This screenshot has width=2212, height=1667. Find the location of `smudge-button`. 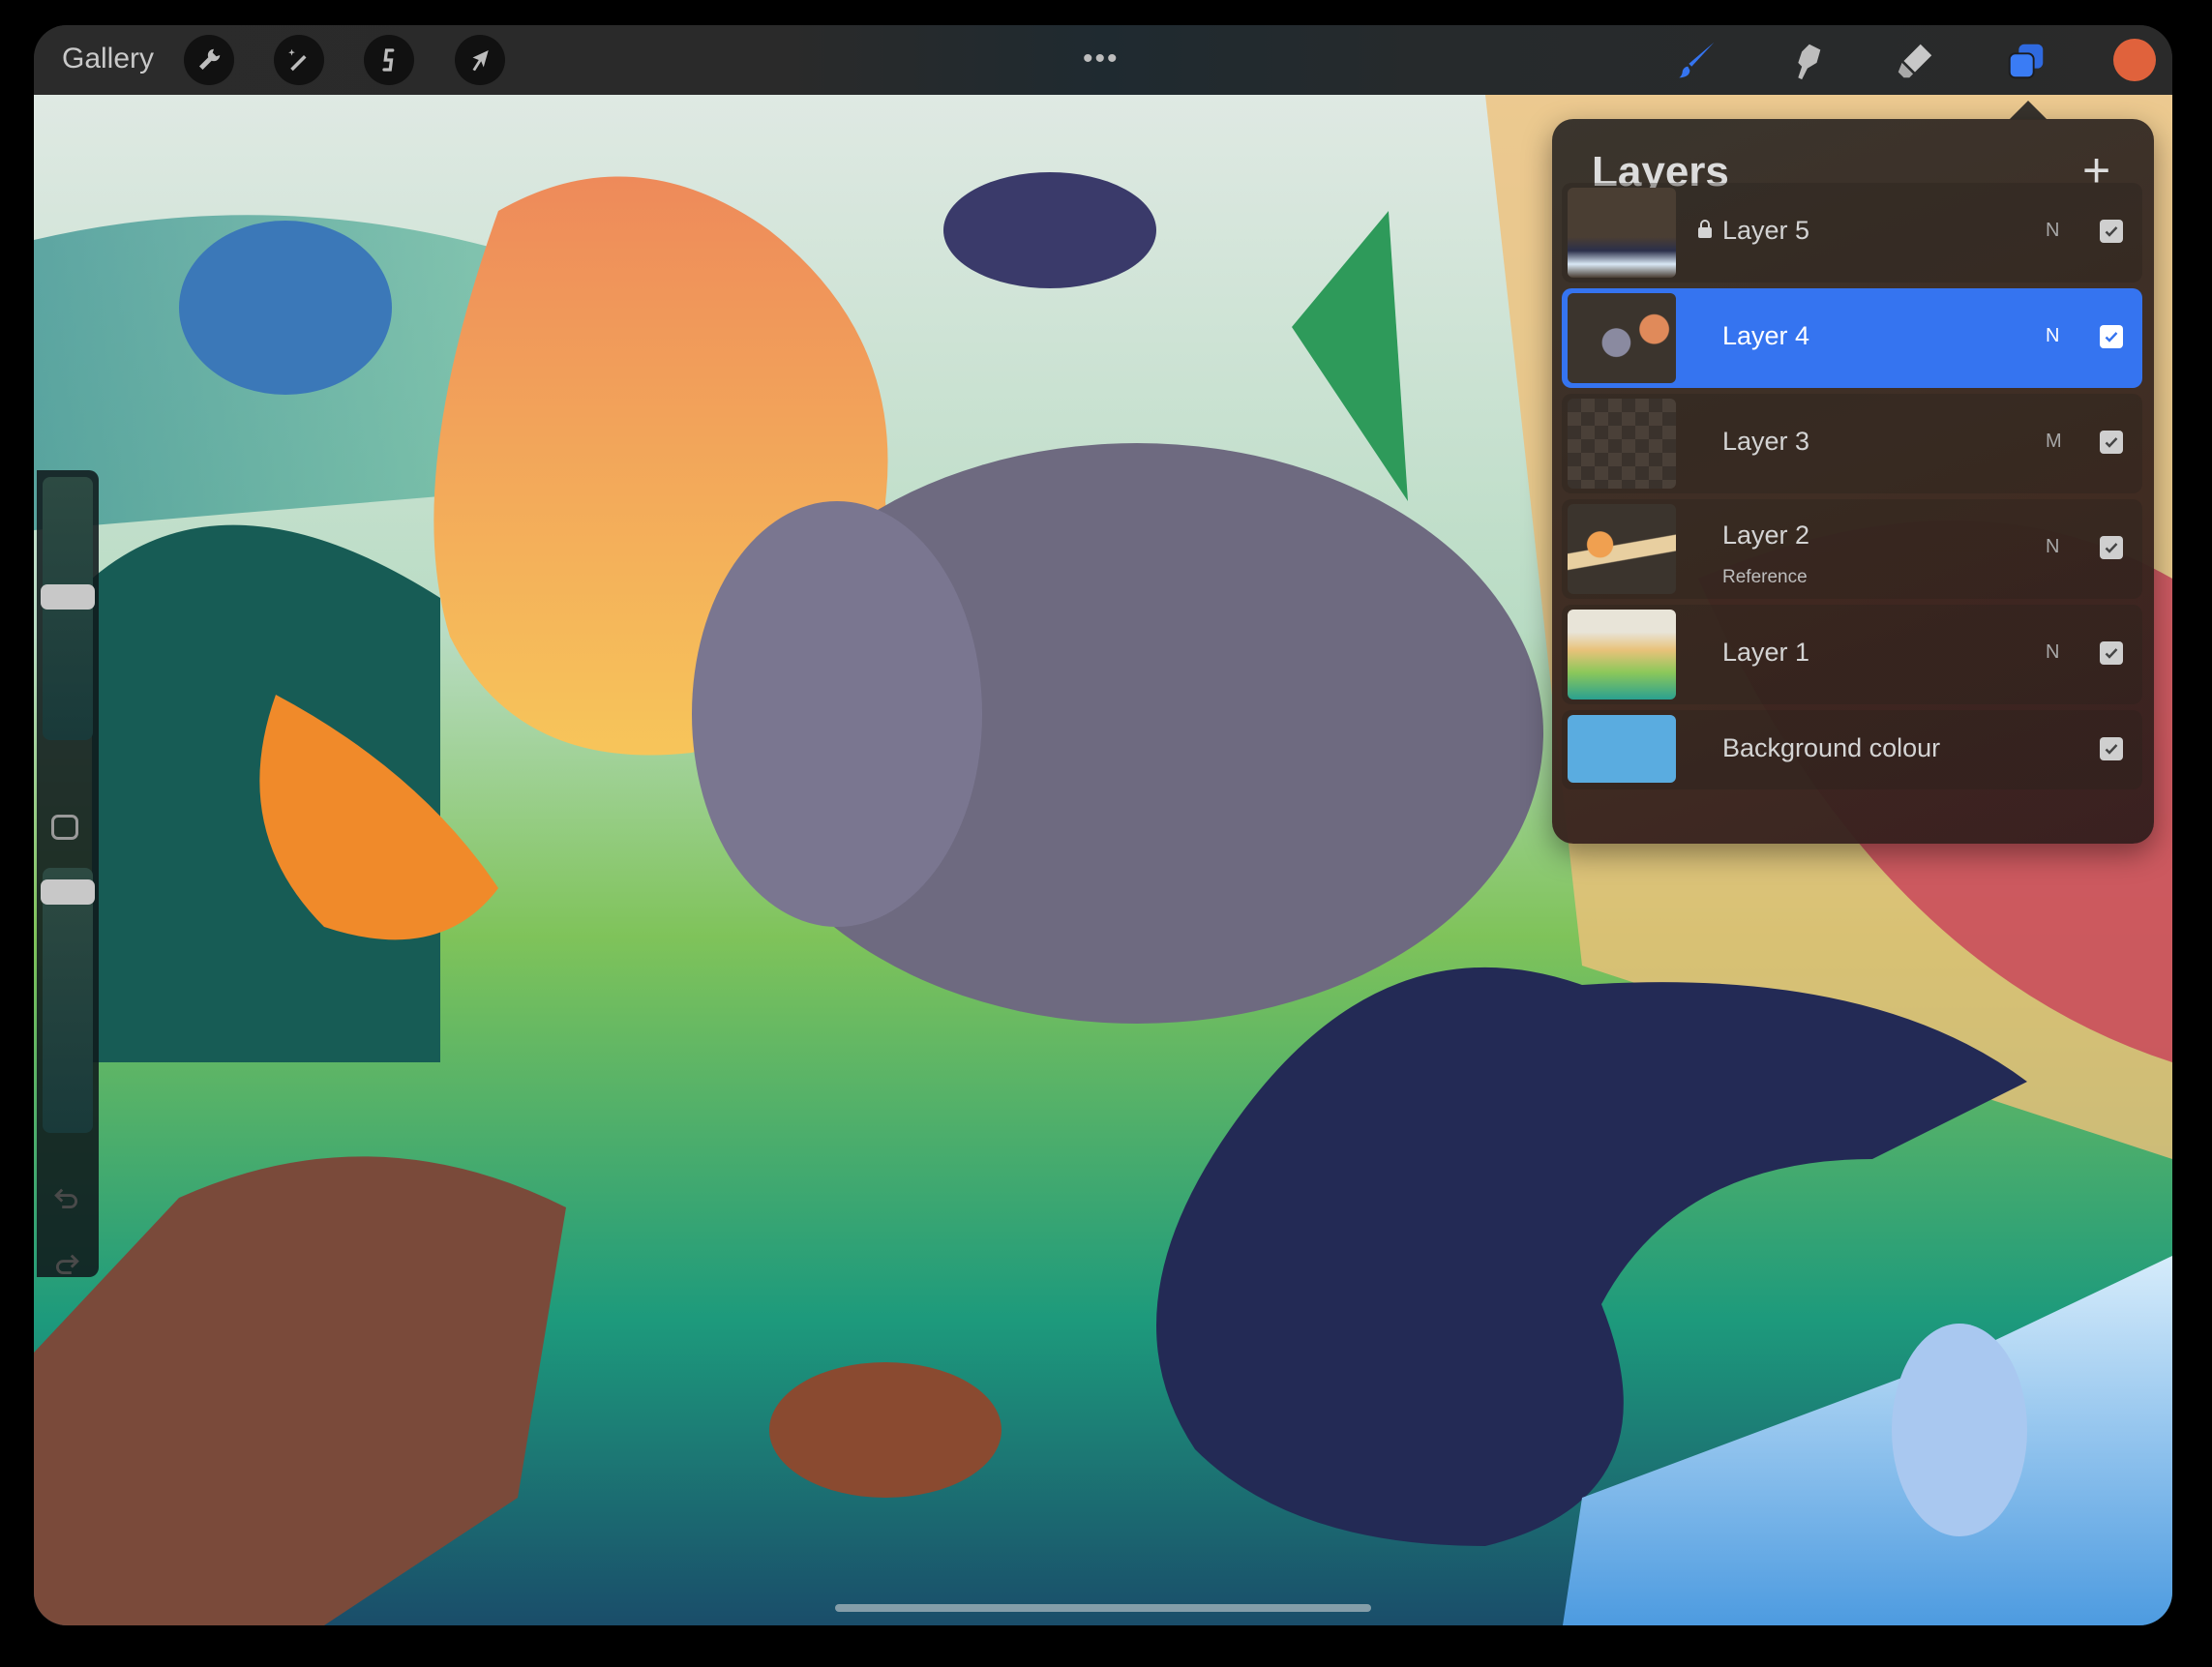

smudge-button is located at coordinates (1805, 61).